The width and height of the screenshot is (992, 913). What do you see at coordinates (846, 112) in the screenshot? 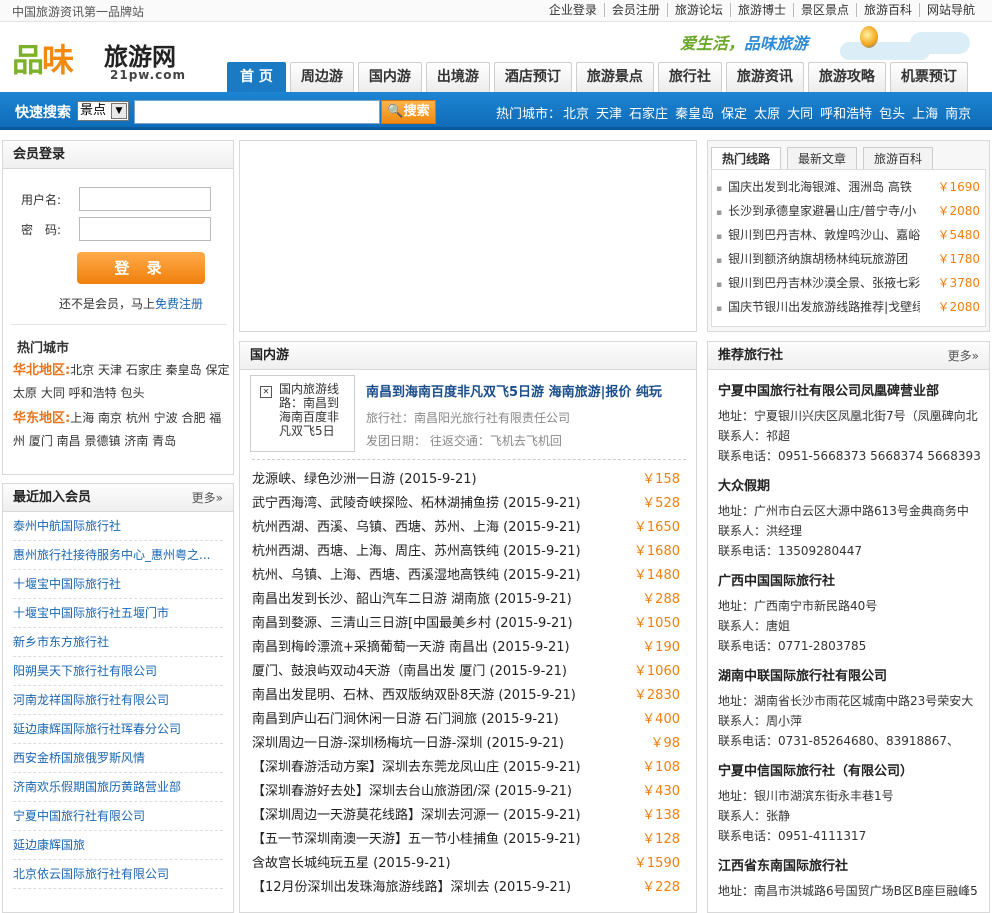
I see `hot-city-link: 呼和浩特` at bounding box center [846, 112].